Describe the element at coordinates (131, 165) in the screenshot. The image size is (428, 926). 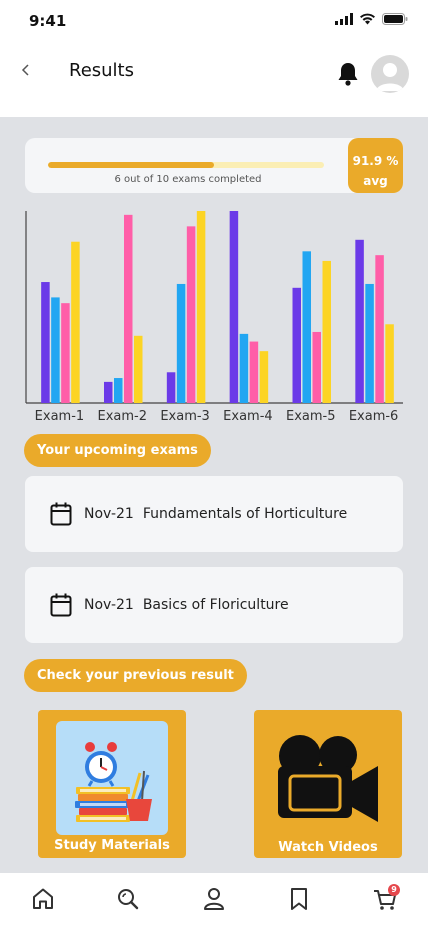
I see `progress-fill` at that location.